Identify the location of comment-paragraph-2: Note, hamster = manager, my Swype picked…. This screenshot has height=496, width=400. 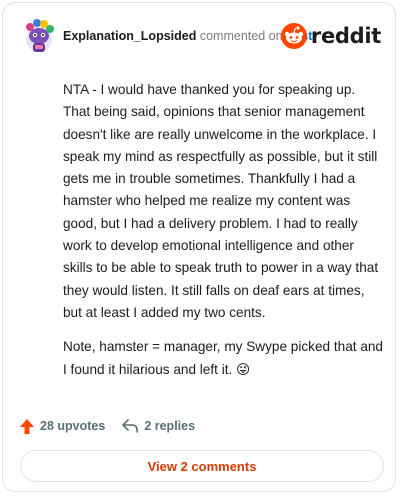
(223, 358).